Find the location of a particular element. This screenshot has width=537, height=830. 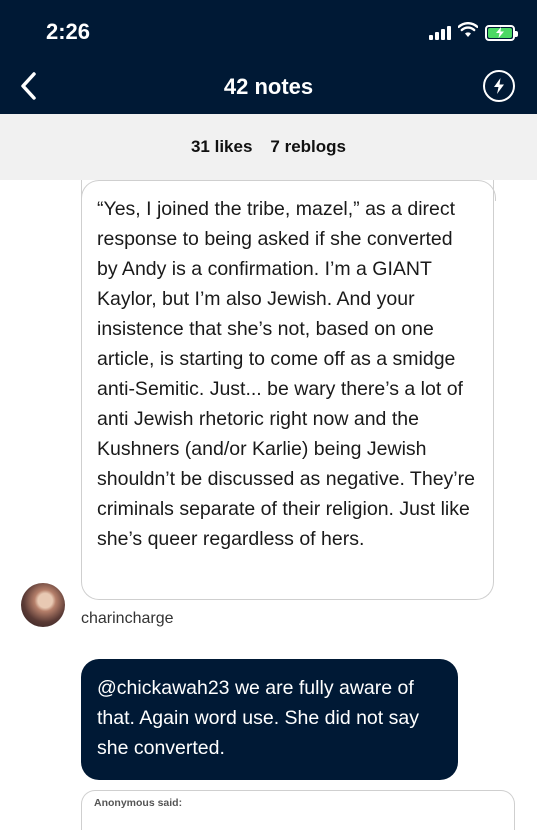

avatar is located at coordinates (43, 605).